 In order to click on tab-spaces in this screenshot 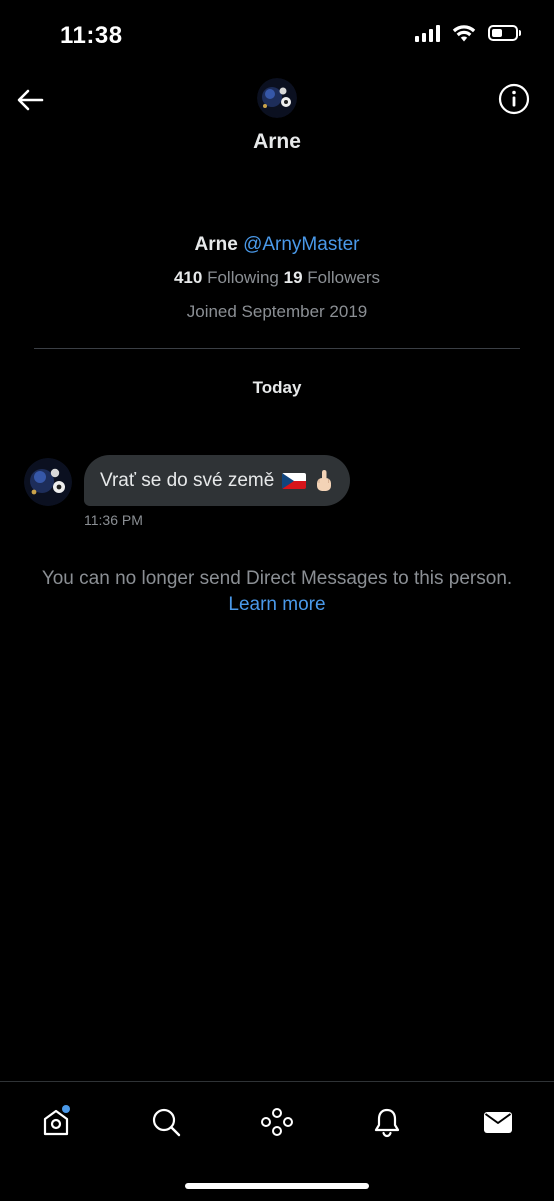, I will do `click(277, 1122)`.